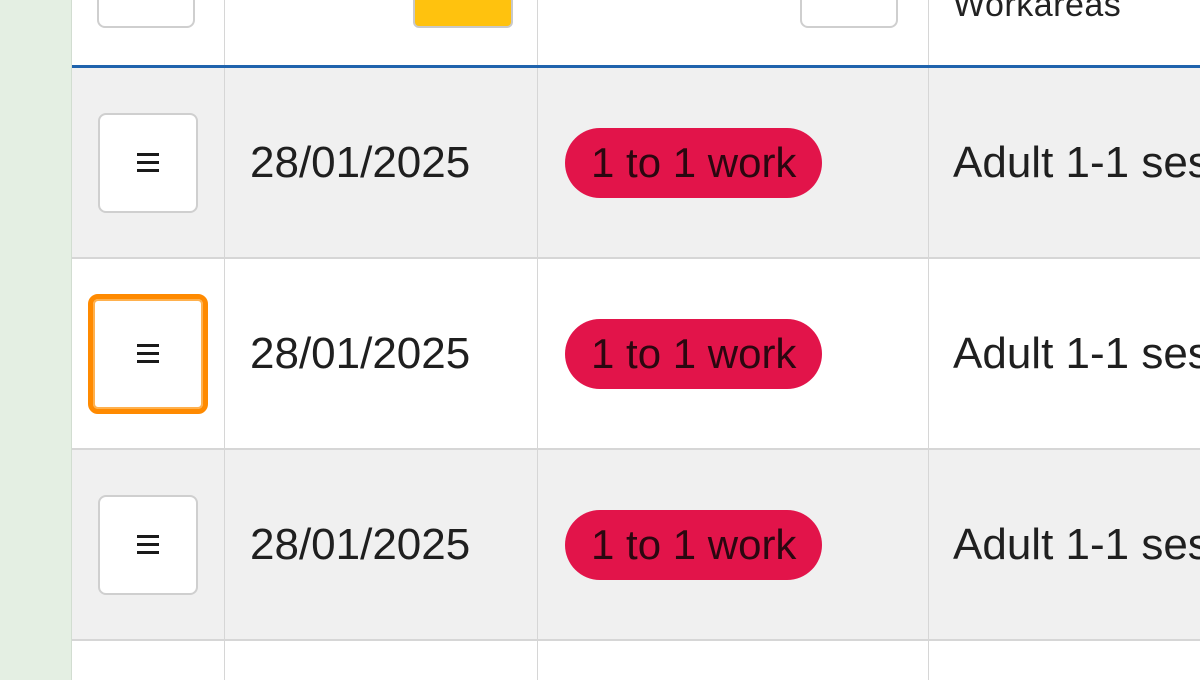 The width and height of the screenshot is (1200, 680). Describe the element at coordinates (733, 660) in the screenshot. I see `row-type-cell` at that location.